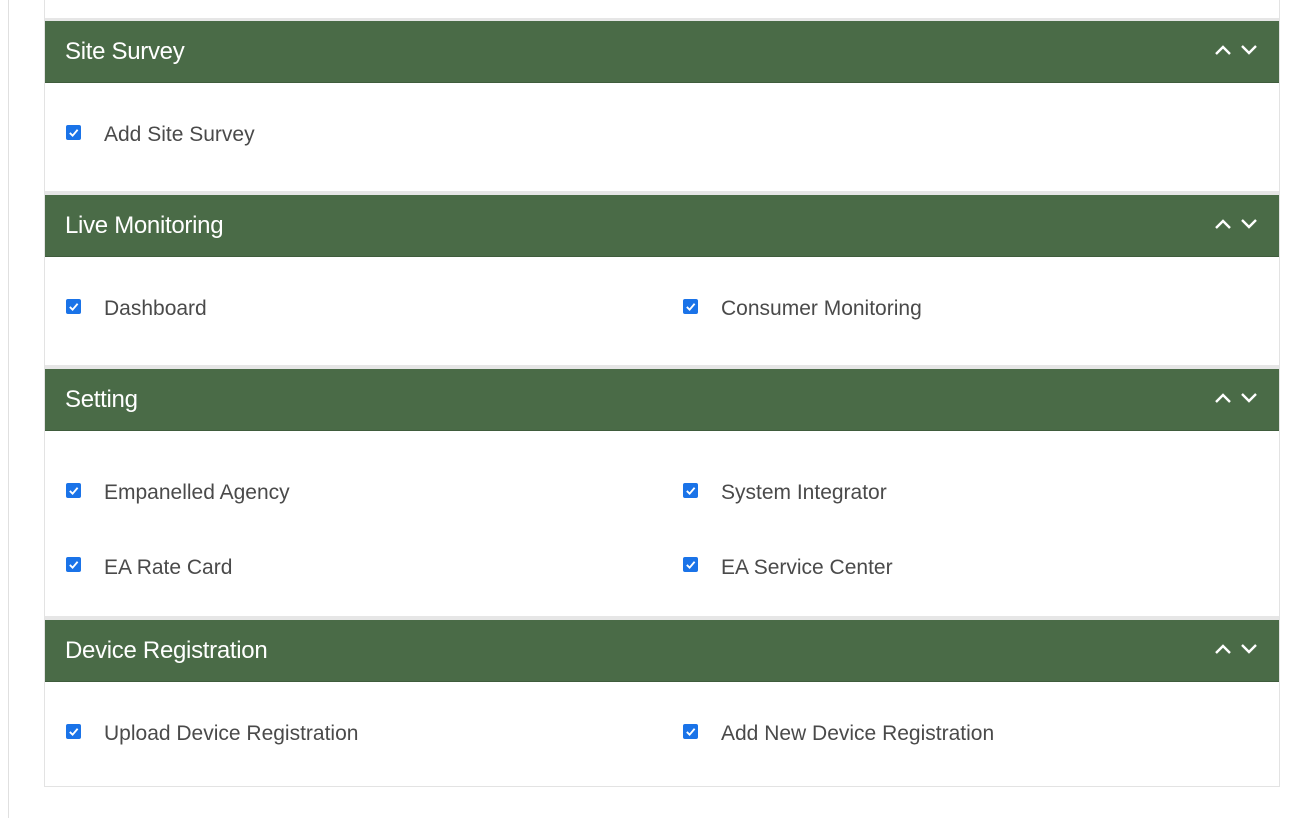 This screenshot has width=1294, height=818. I want to click on panel-header-site-survey: Site Survey, so click(662, 52).